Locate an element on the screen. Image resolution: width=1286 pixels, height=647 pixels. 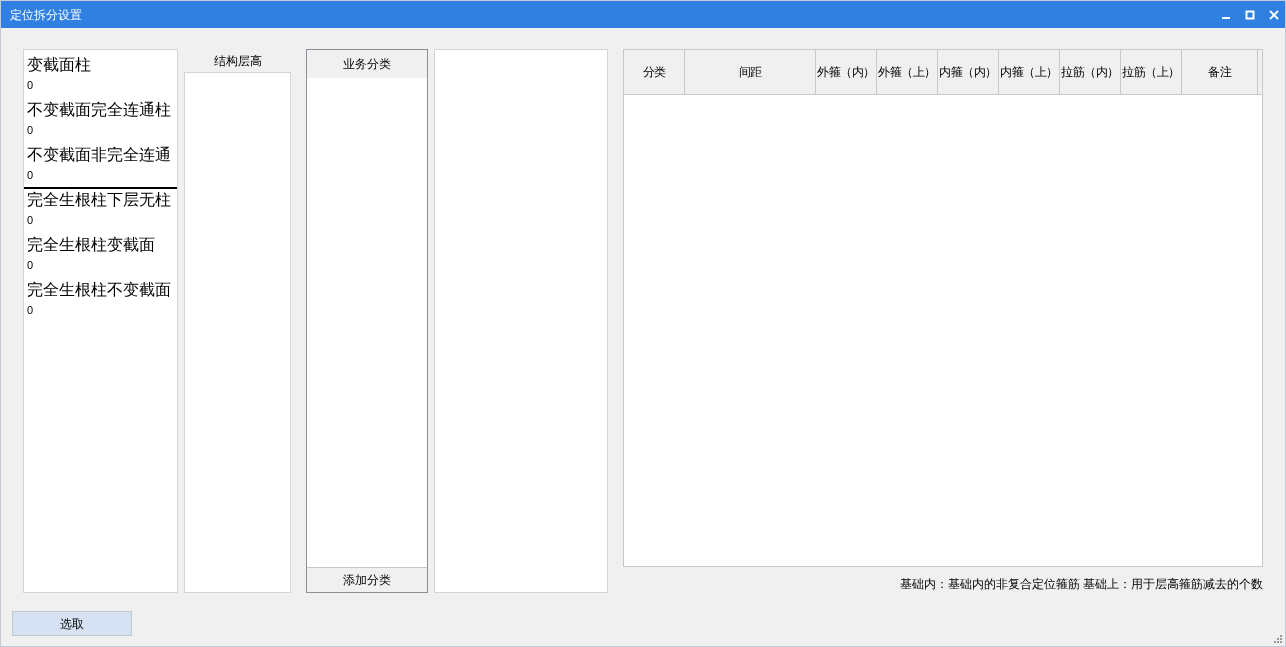
add-category-button: 添加分类 is located at coordinates (367, 579).